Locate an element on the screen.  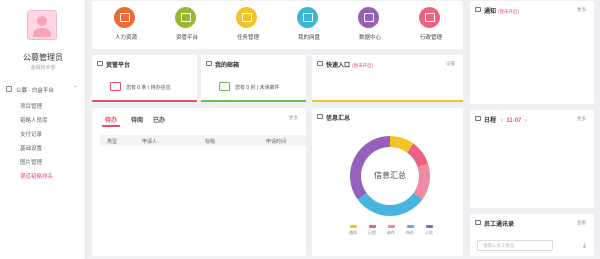
user-subtitle: 金融技术部 is located at coordinates (43, 68).